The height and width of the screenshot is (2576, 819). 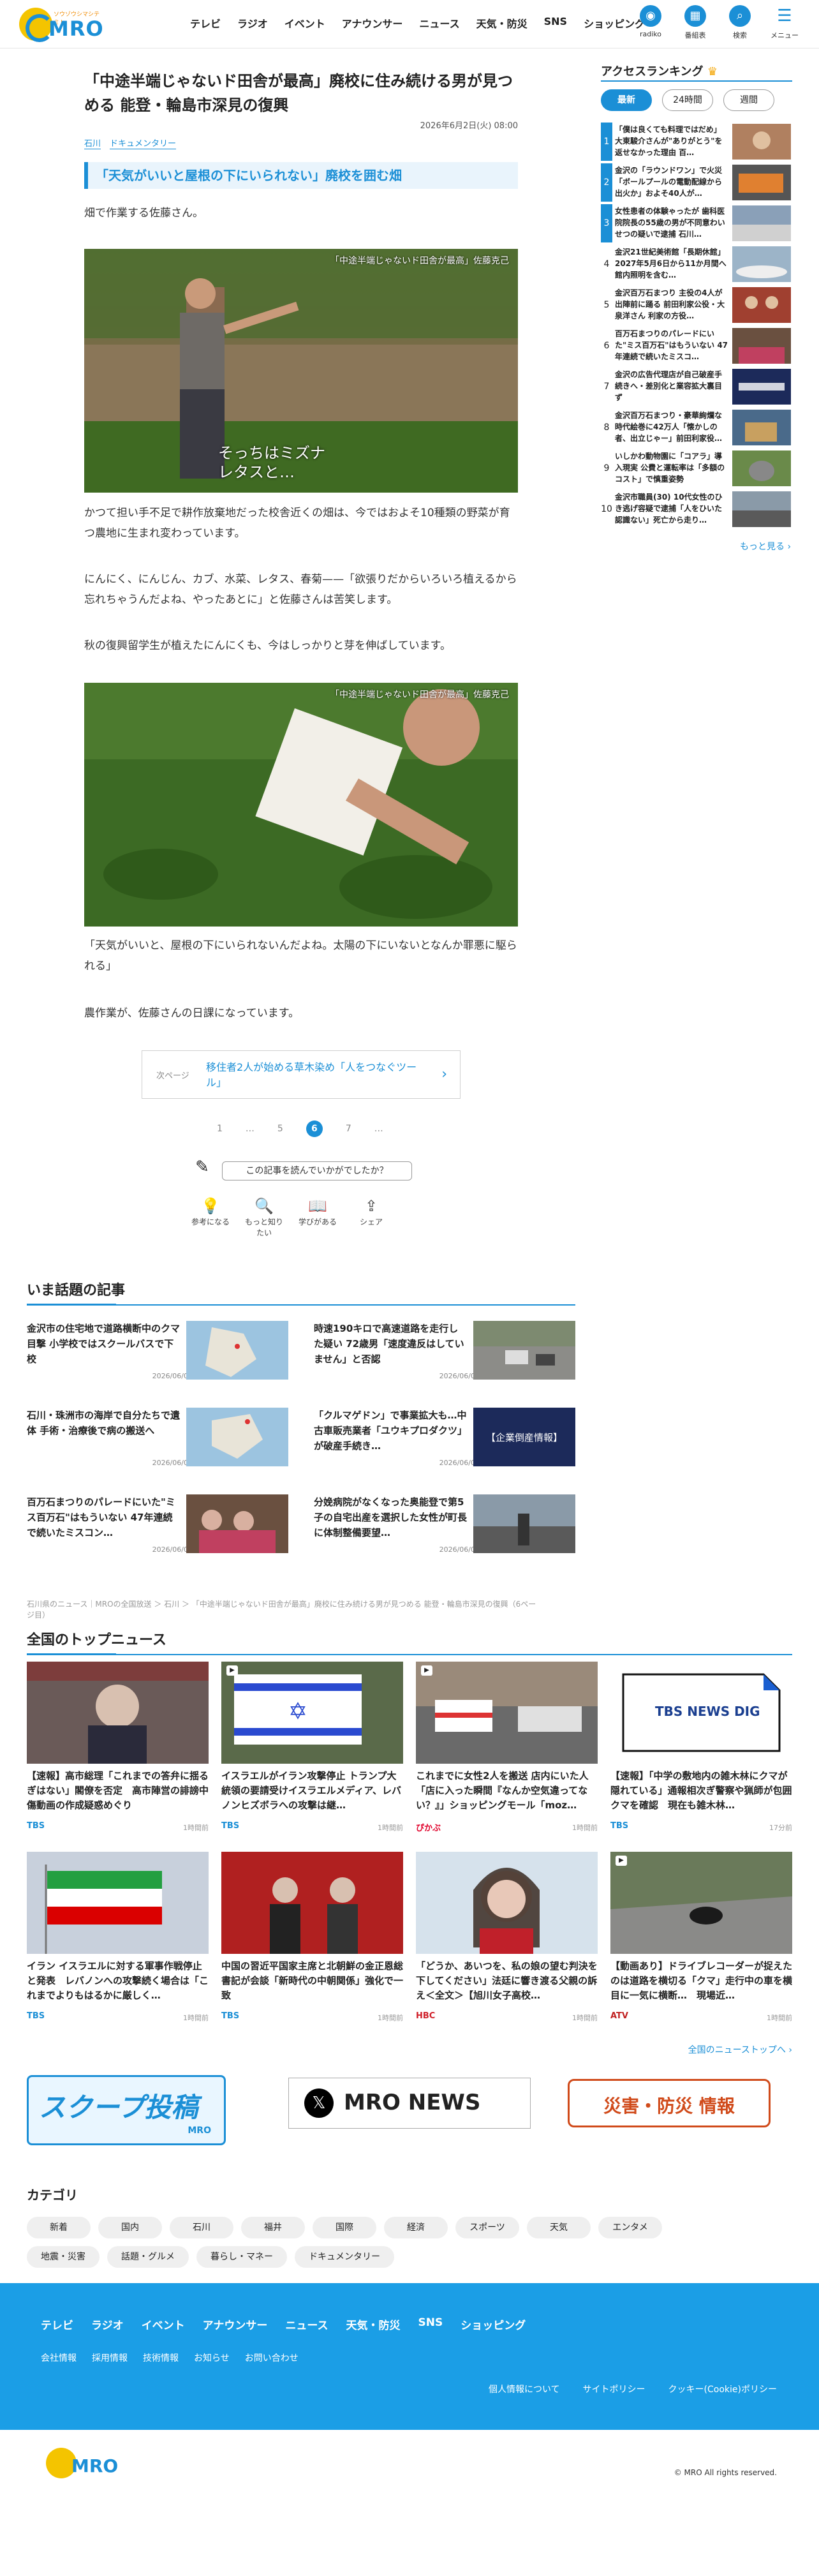 I want to click on category-chip: 話題・グルメ, so click(x=148, y=2257).